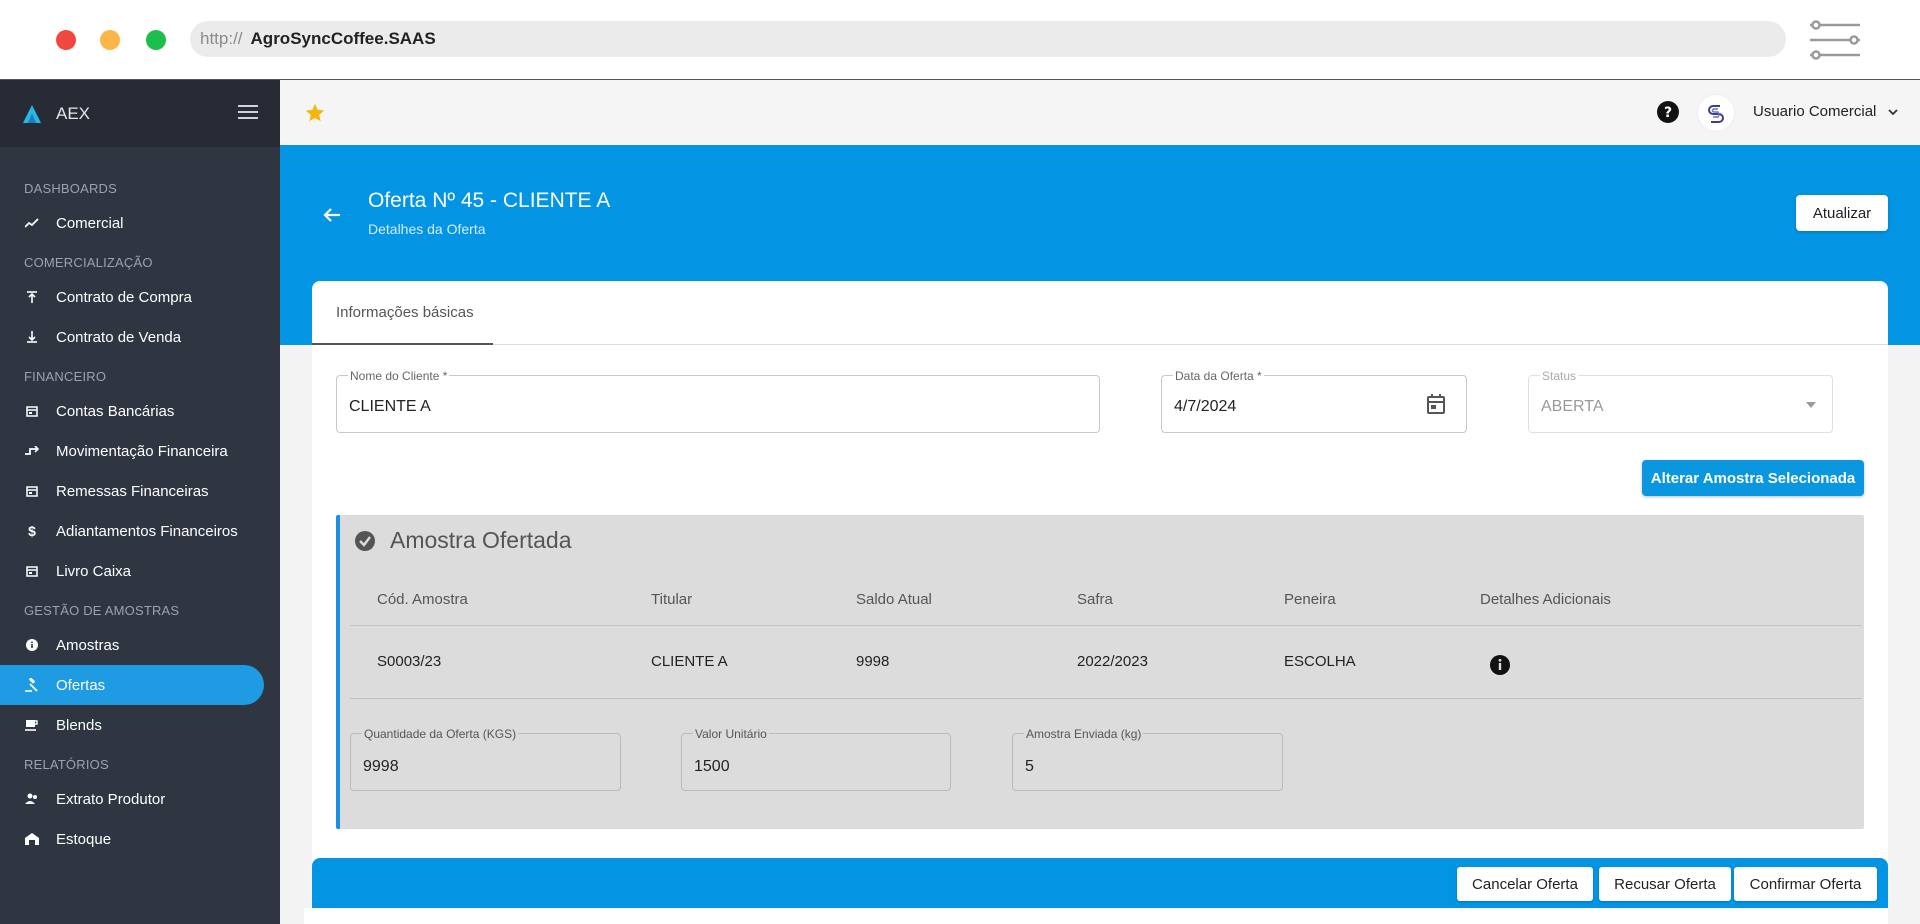  I want to click on logo-icon, so click(32, 113).